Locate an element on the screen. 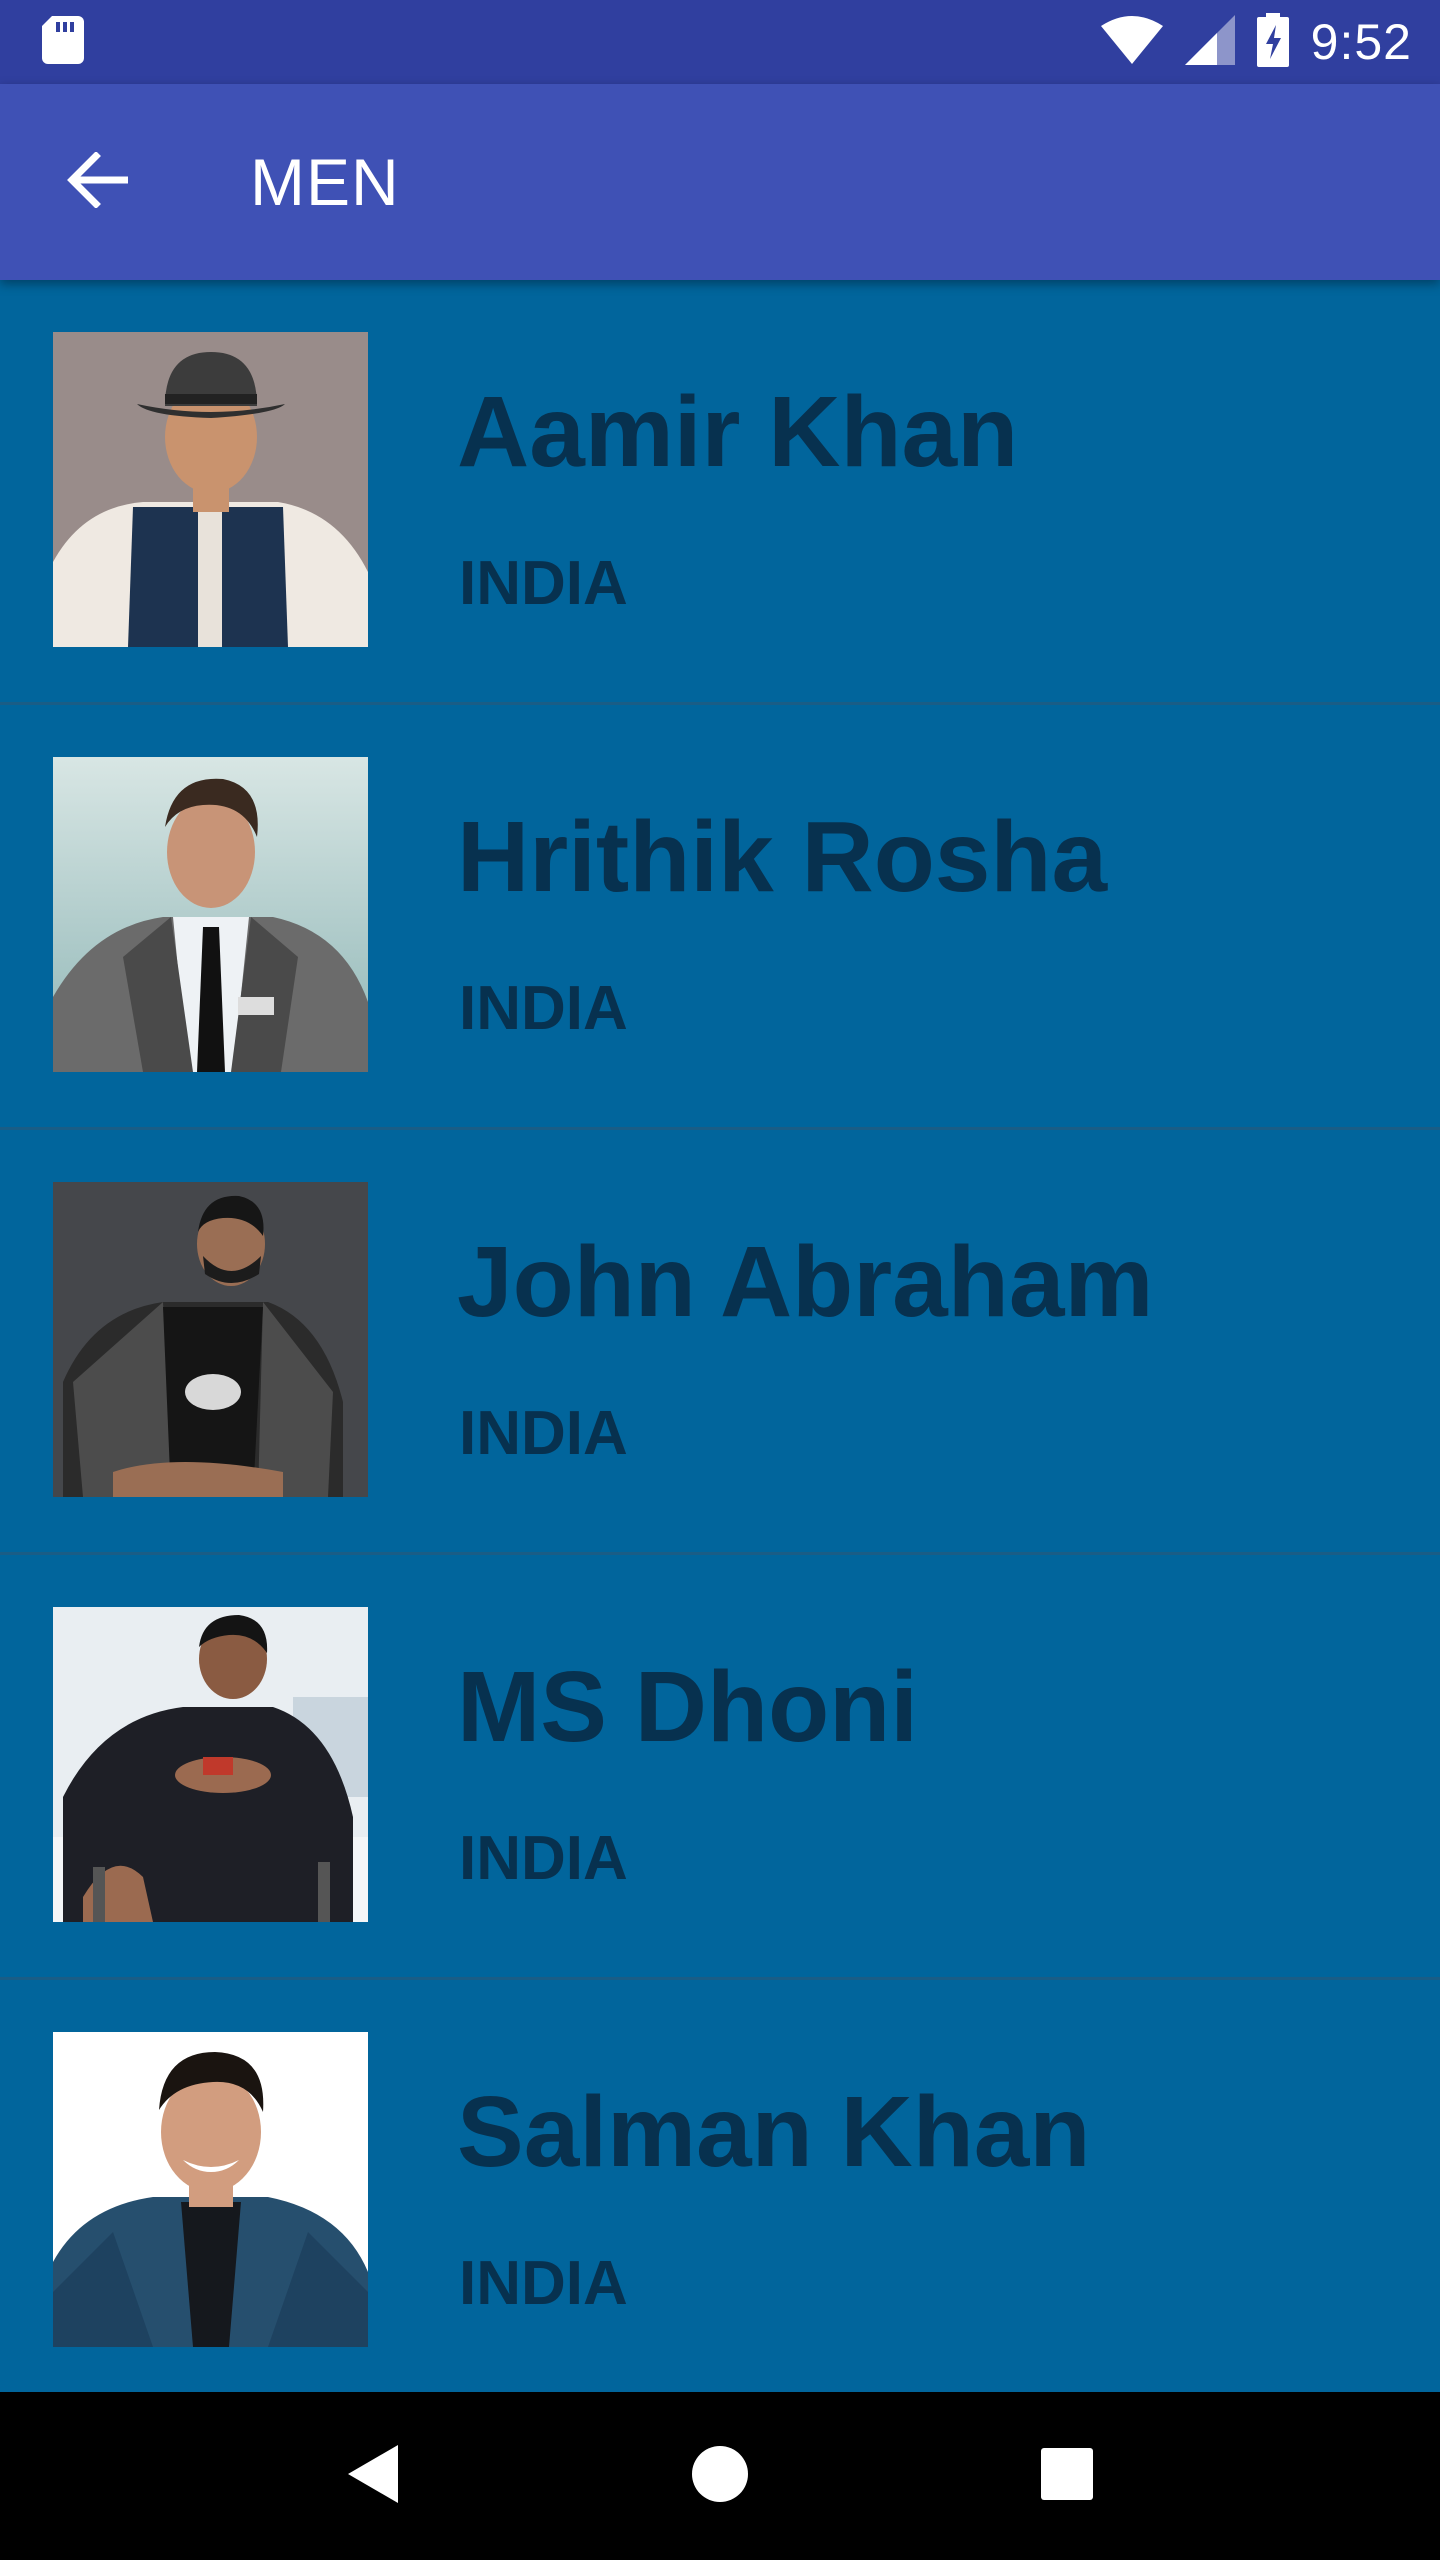 This screenshot has width=1440, height=2560. app-bar: MEN is located at coordinates (720, 182).